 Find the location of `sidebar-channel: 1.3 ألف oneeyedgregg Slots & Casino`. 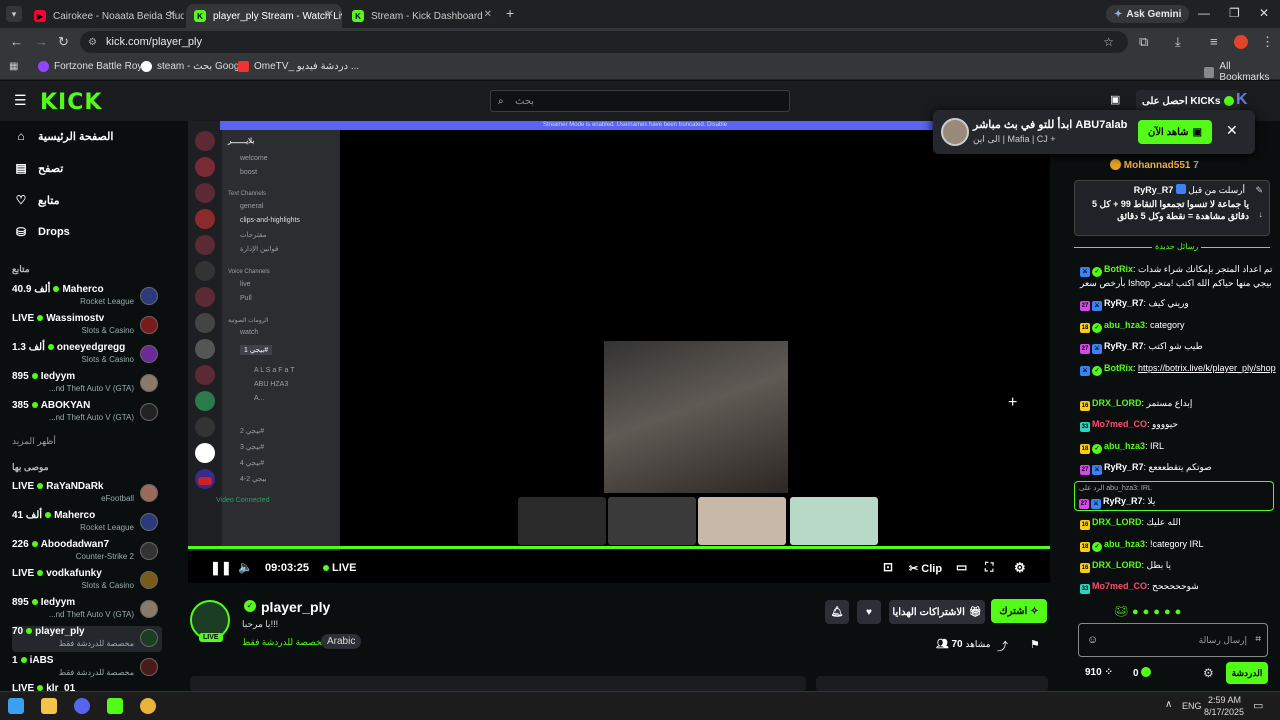

sidebar-channel: 1.3 ألف oneeyedgregg Slots & Casino is located at coordinates (87, 355).